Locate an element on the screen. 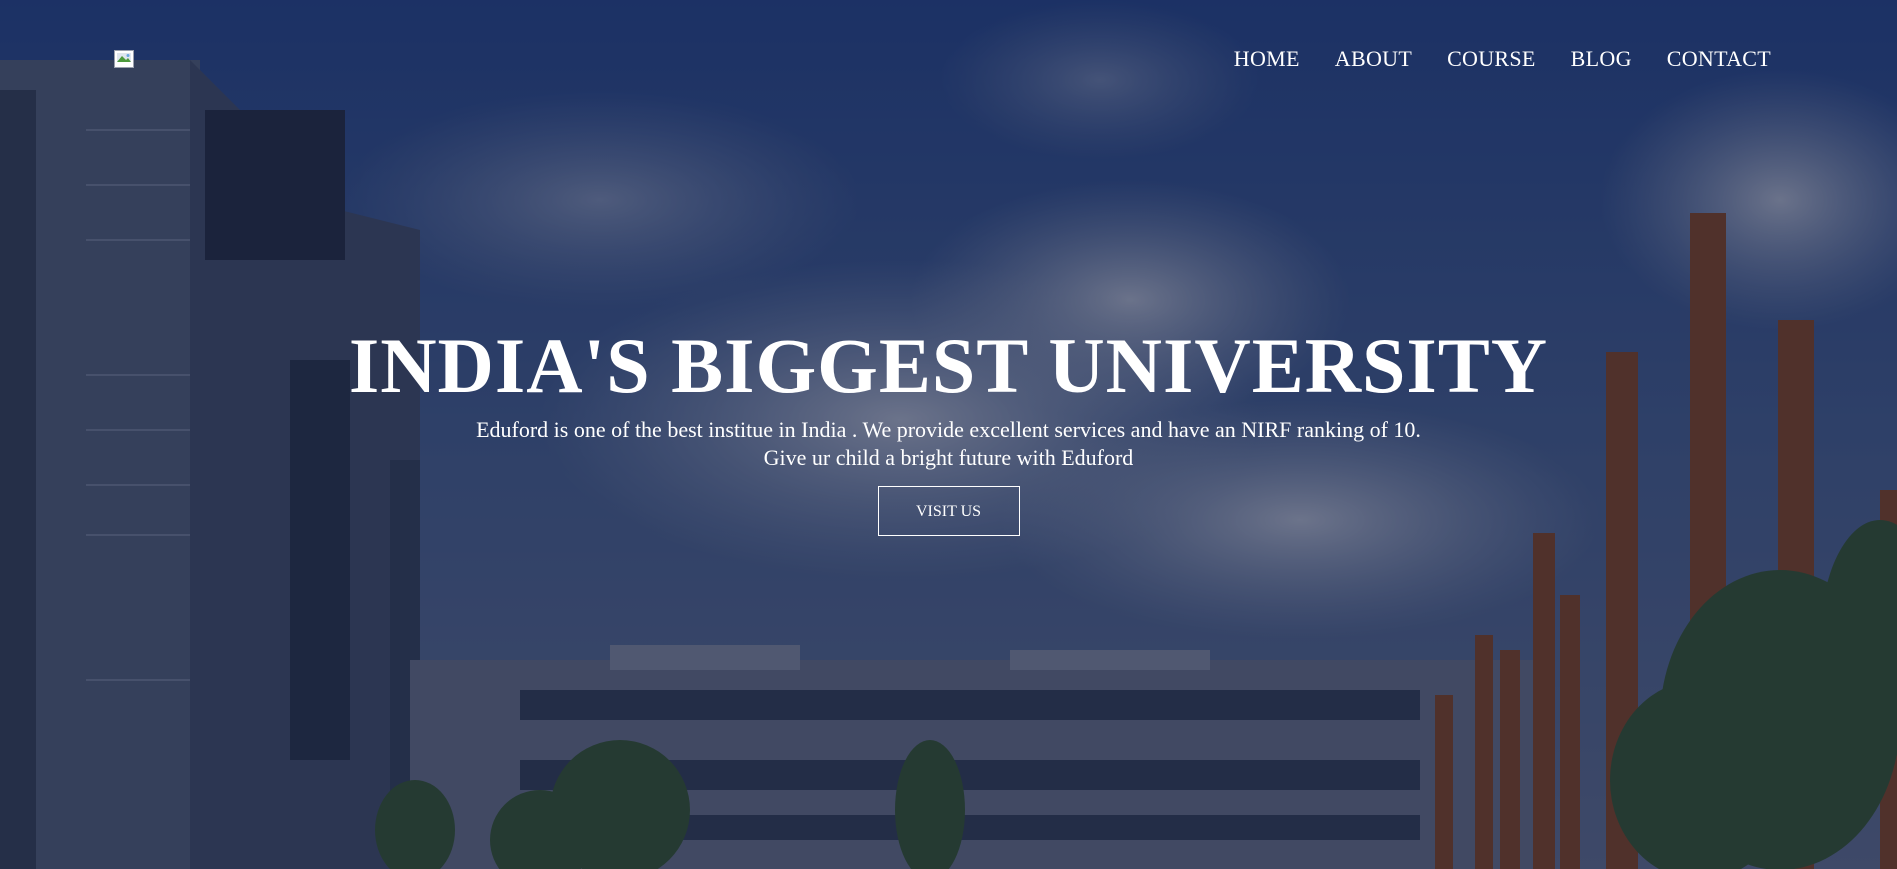 The height and width of the screenshot is (869, 1897). logo-broken-image-icon is located at coordinates (124, 59).